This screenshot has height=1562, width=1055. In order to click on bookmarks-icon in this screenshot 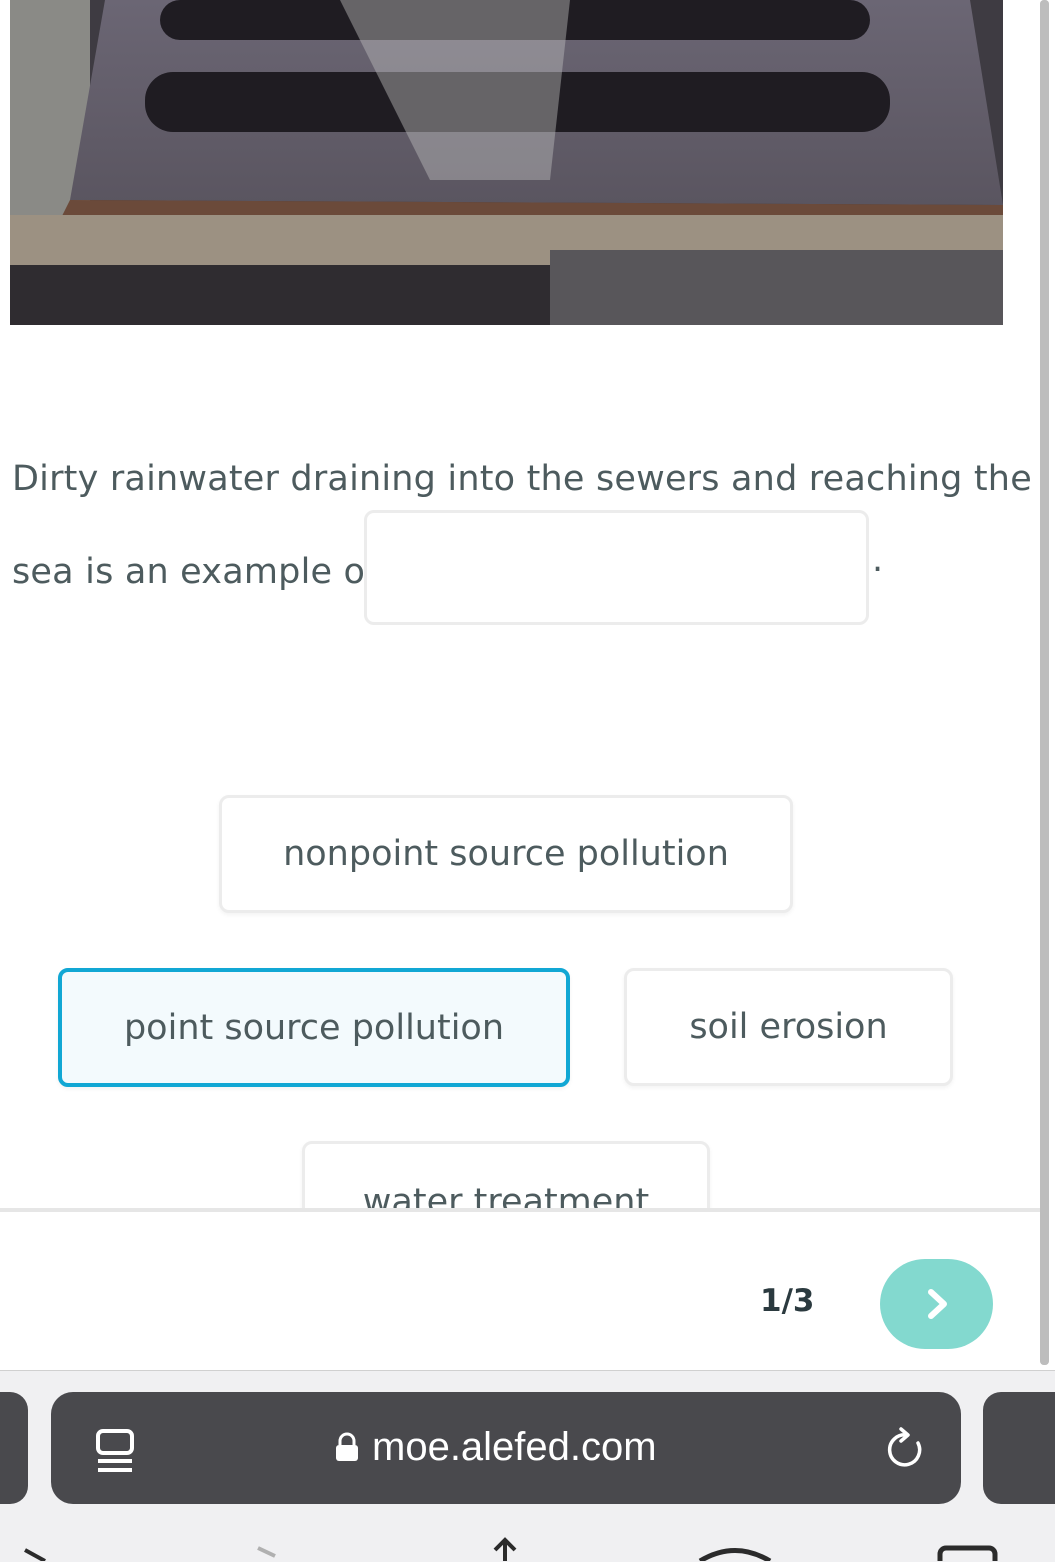, I will do `click(735, 1554)`.